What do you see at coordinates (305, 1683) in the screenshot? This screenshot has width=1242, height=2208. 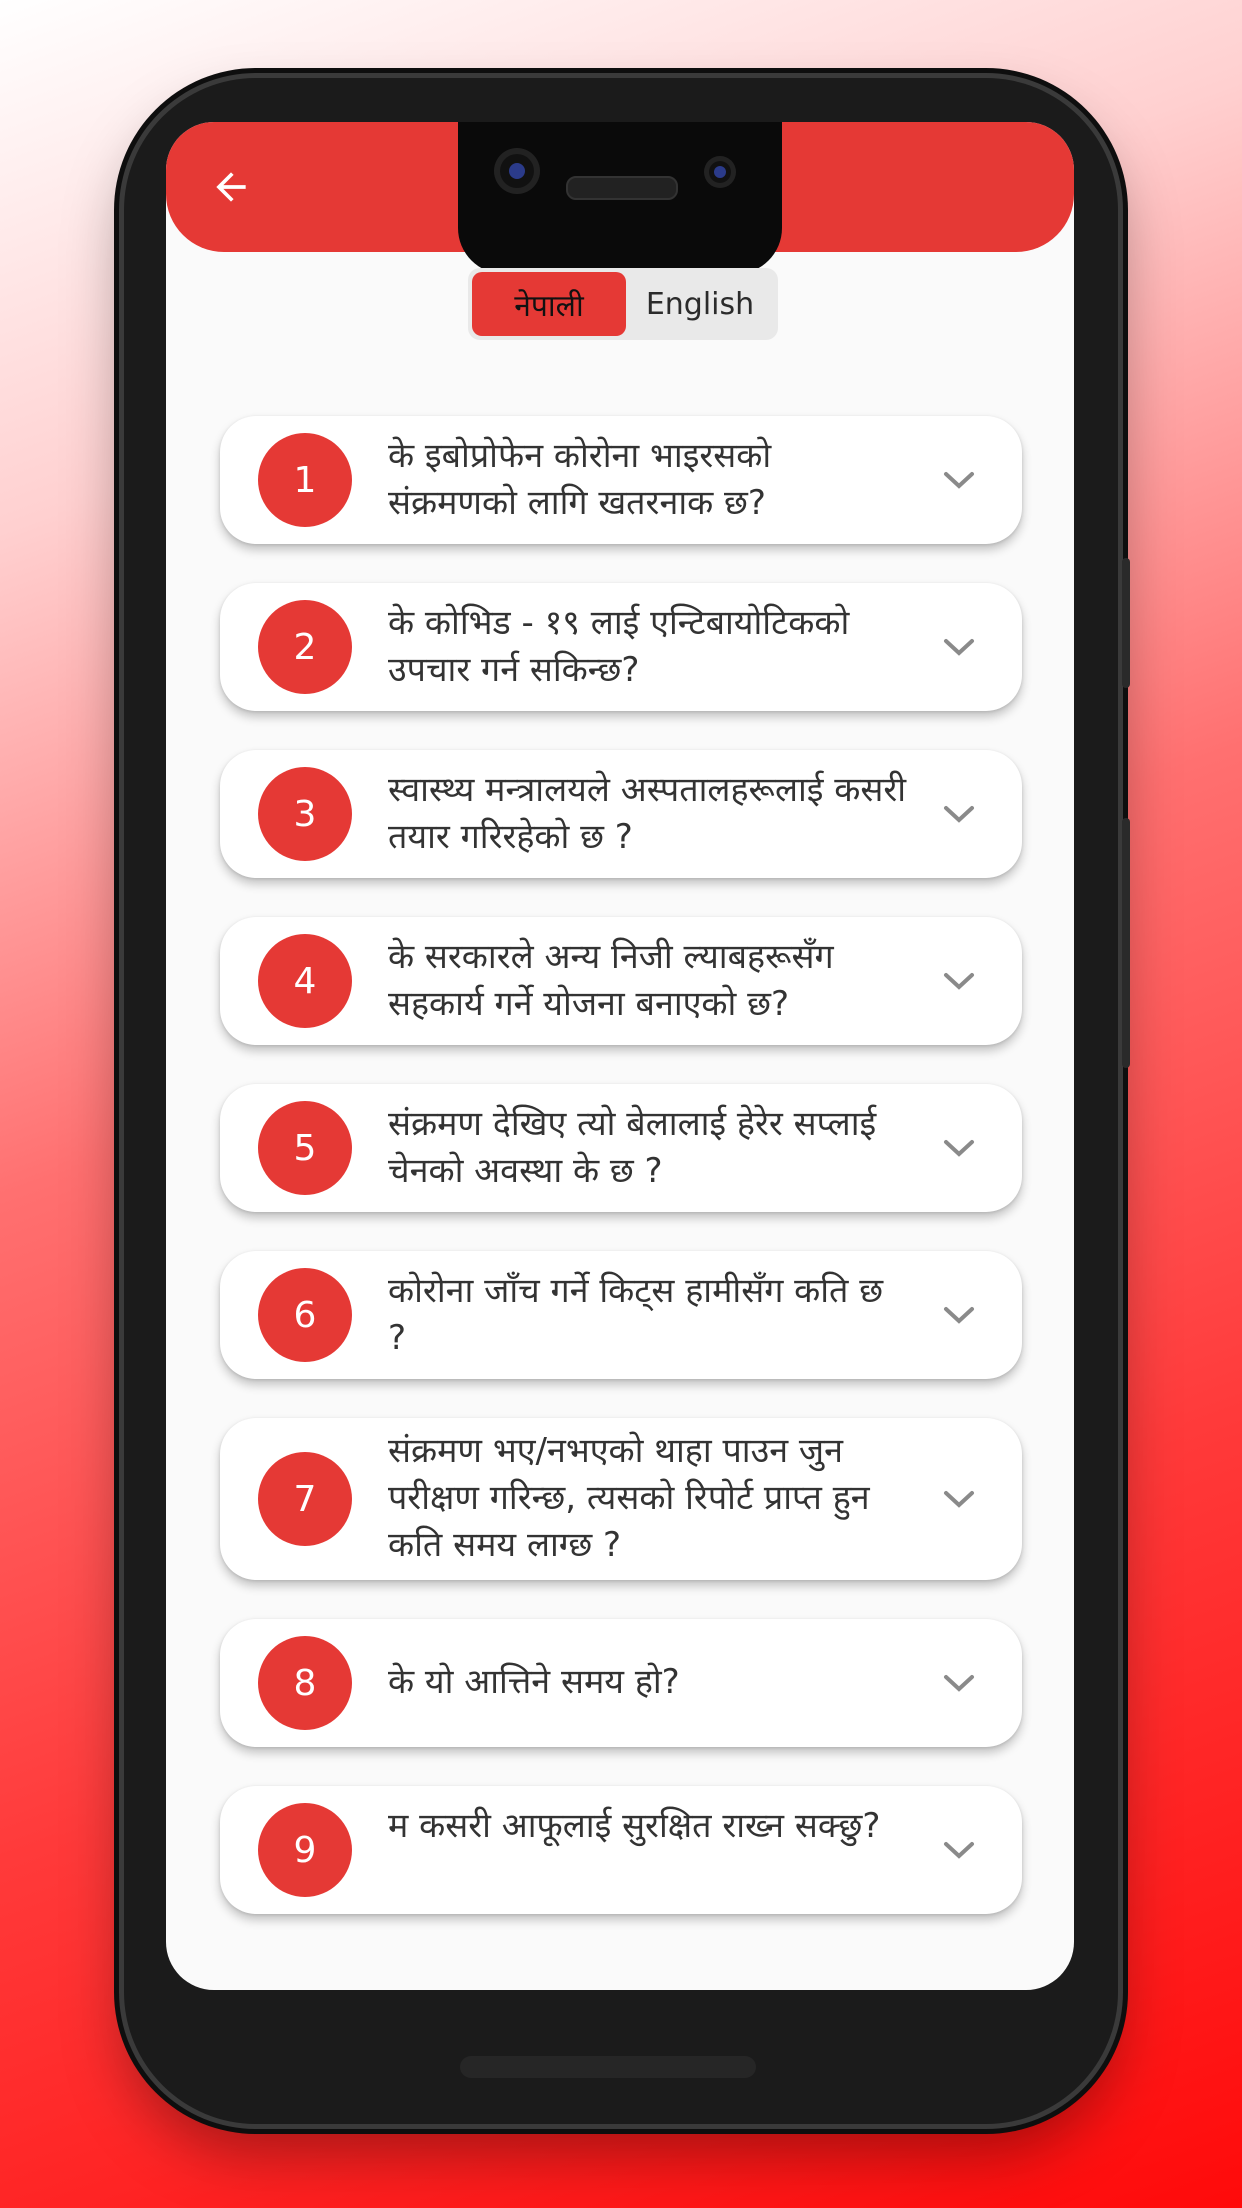 I see `faq-number: 8` at bounding box center [305, 1683].